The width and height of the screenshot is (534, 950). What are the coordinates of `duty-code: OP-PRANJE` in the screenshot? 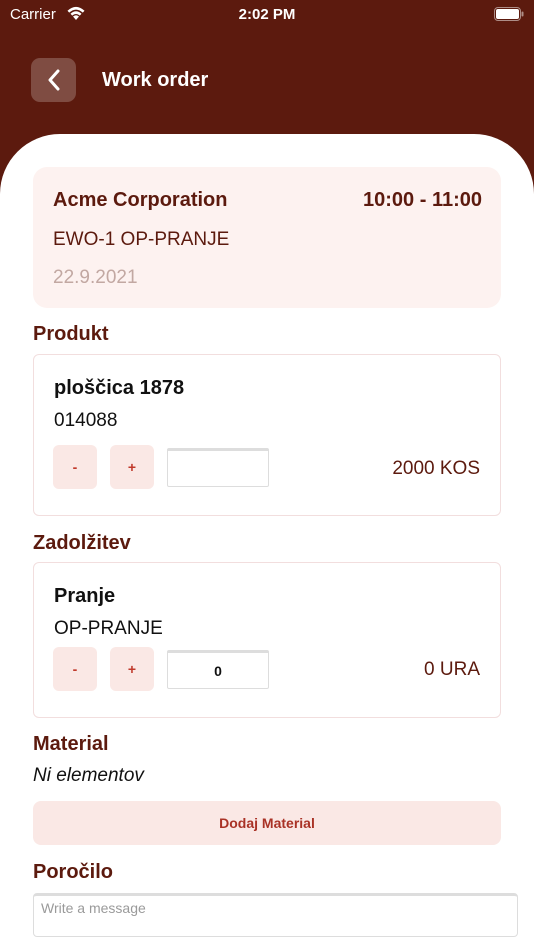 It's located at (108, 628).